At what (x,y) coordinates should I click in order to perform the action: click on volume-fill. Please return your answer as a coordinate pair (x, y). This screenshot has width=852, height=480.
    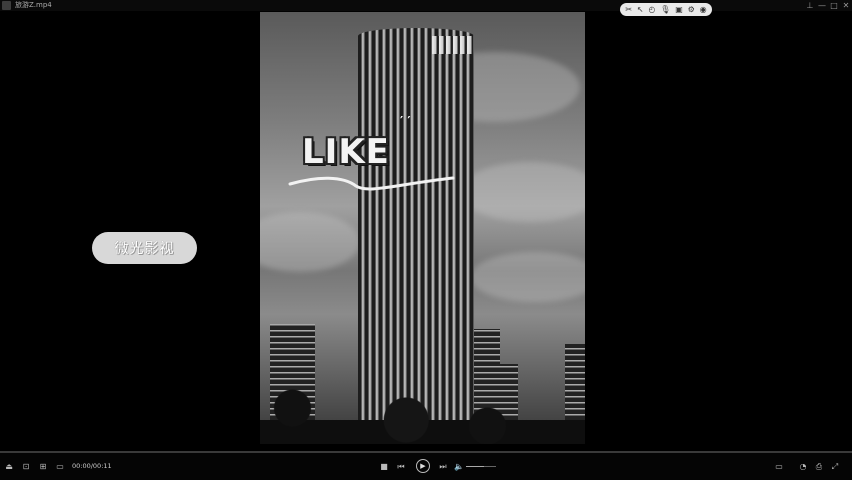
    Looking at the image, I should click on (475, 466).